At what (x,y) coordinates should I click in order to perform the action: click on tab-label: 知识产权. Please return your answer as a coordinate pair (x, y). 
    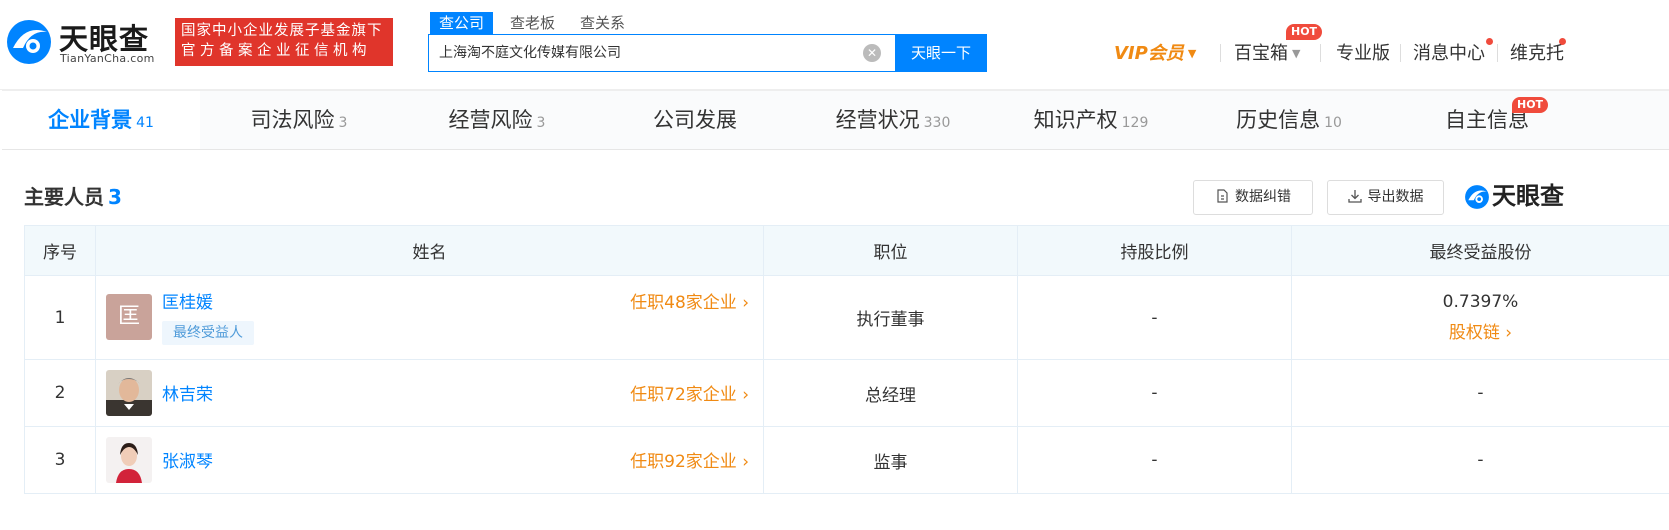
    Looking at the image, I should click on (1075, 120).